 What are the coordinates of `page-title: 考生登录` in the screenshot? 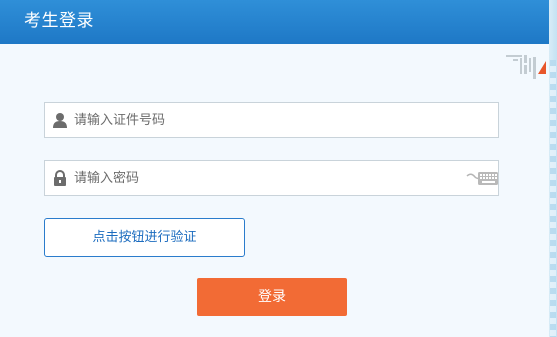 It's located at (59, 21).